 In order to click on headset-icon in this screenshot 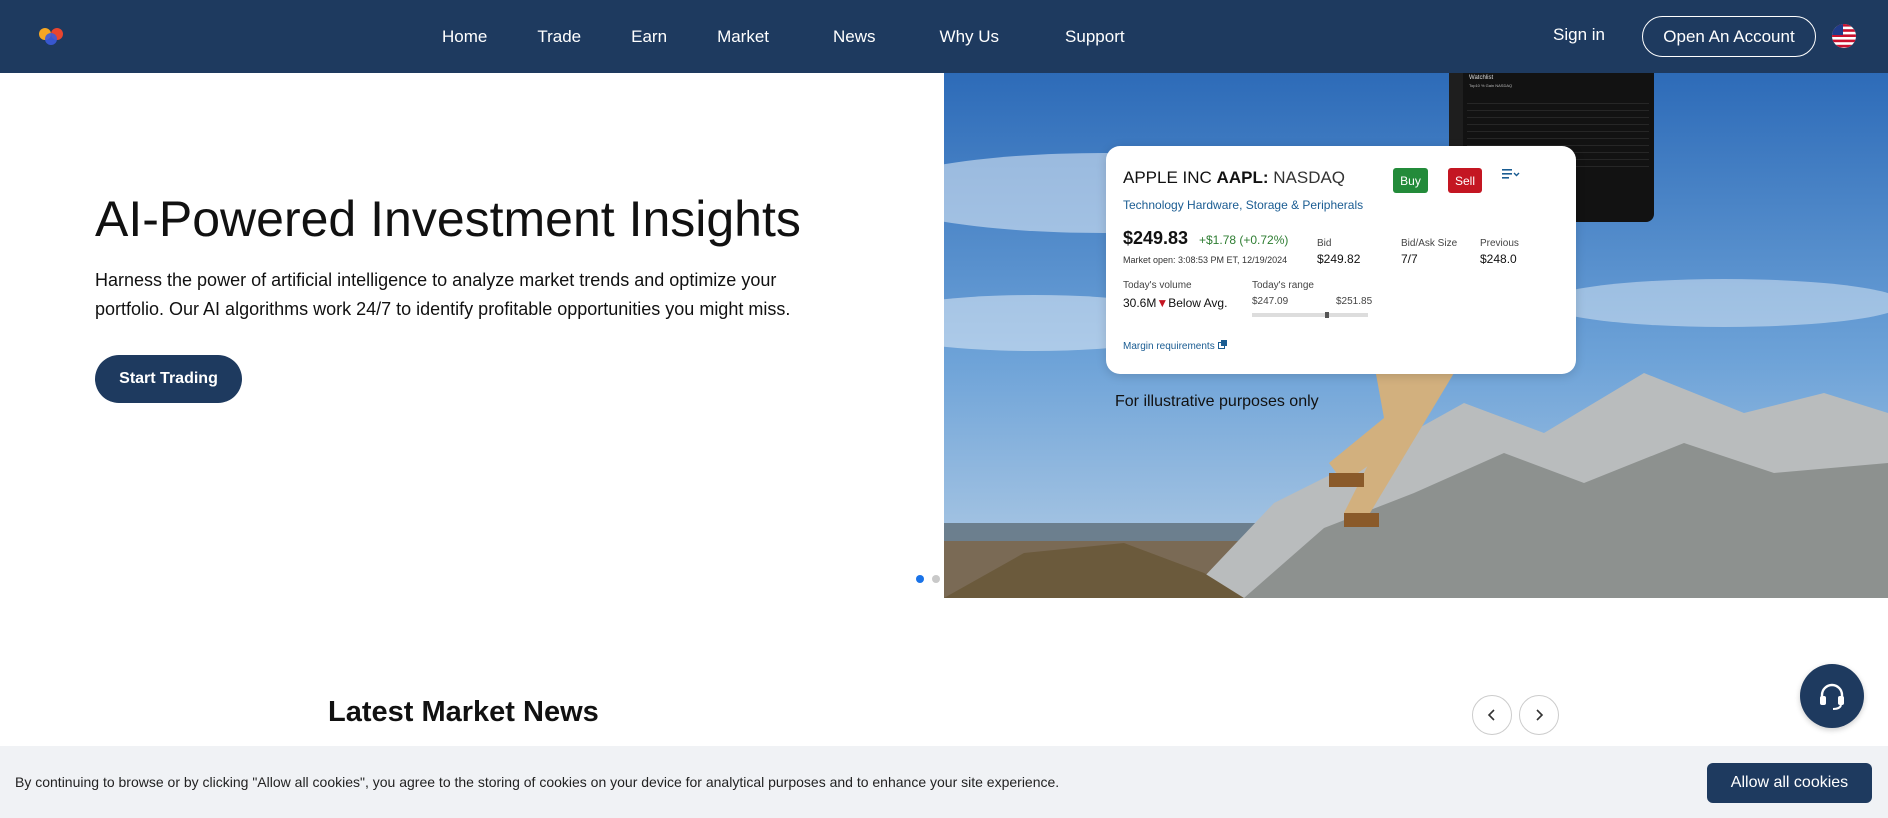, I will do `click(1832, 696)`.